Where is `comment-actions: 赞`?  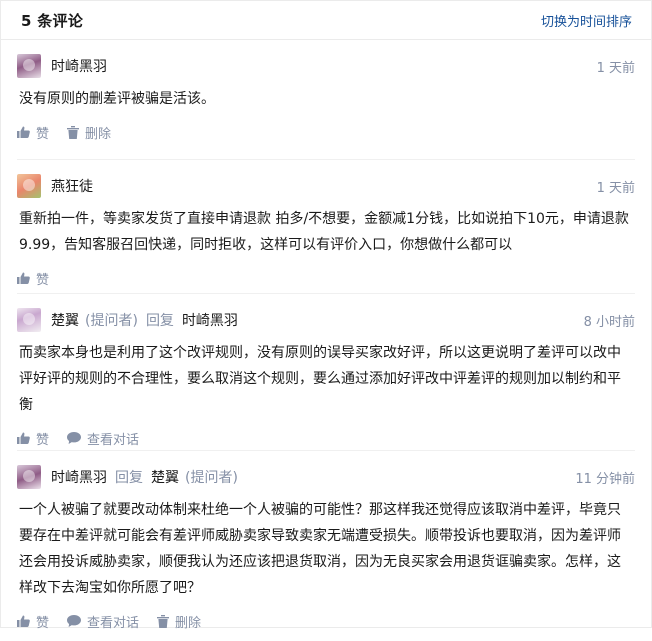
comment-actions: 赞 is located at coordinates (326, 278).